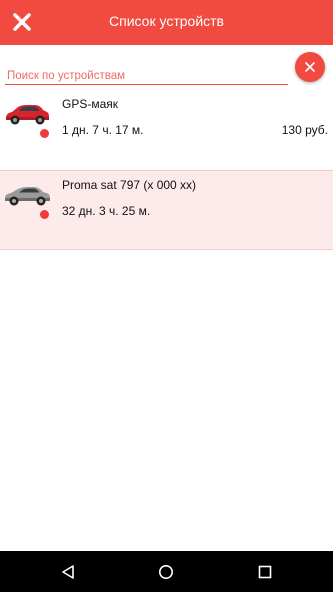  I want to click on close-icon, so click(310, 67).